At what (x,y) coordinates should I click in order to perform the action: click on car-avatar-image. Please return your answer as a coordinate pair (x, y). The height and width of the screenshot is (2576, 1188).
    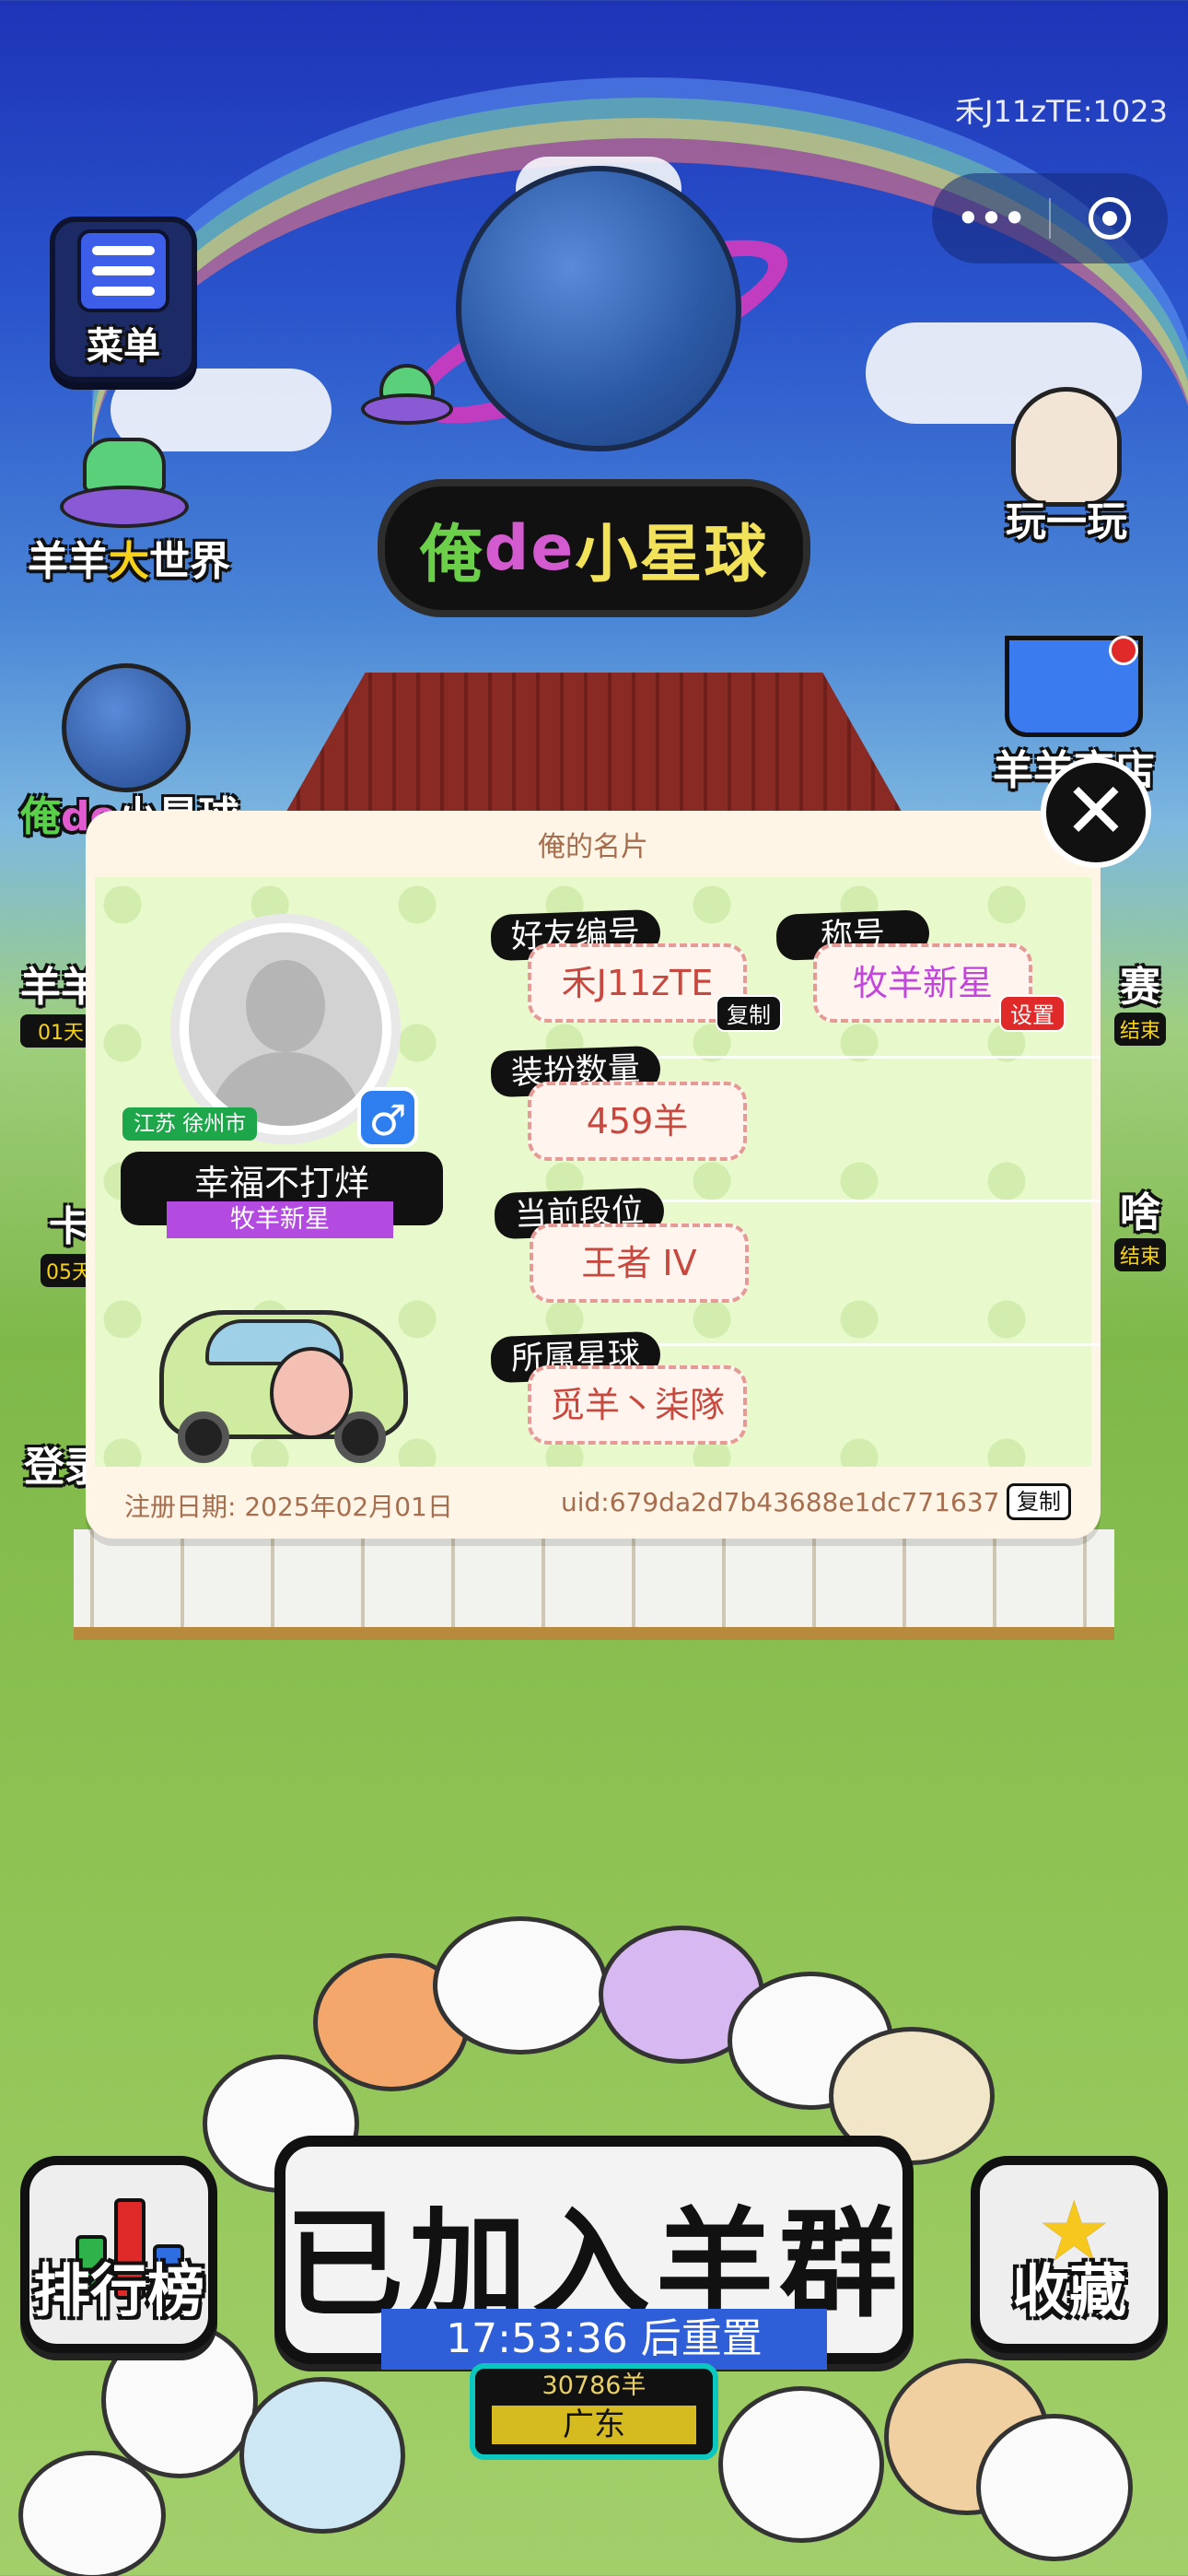
    Looking at the image, I should click on (283, 1374).